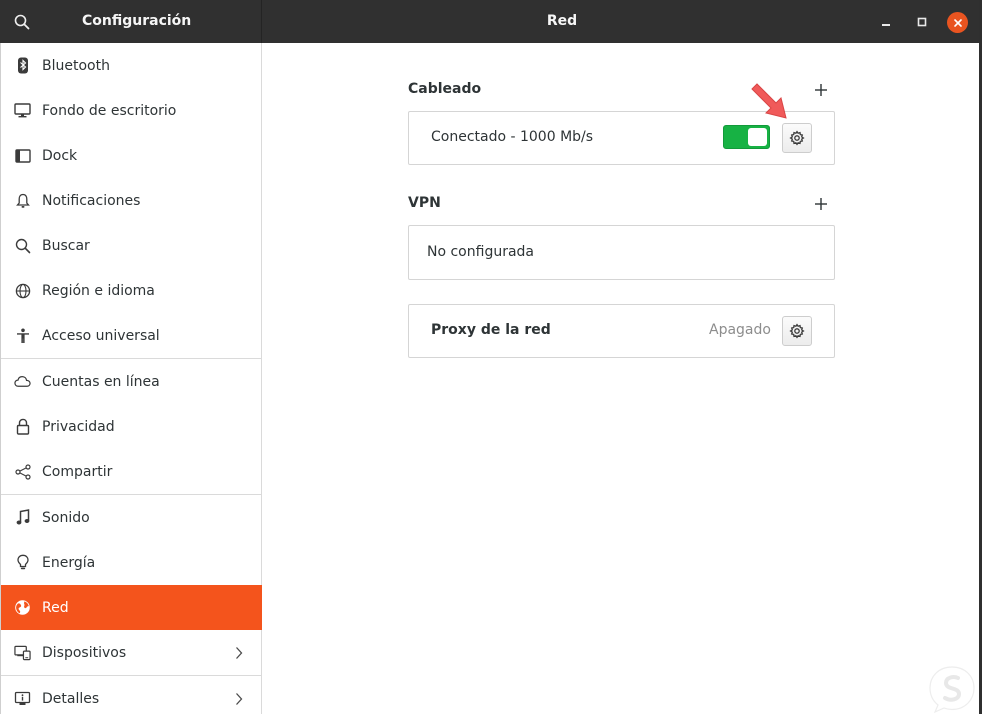 Image resolution: width=982 pixels, height=714 pixels. I want to click on add-wired-button, so click(821, 90).